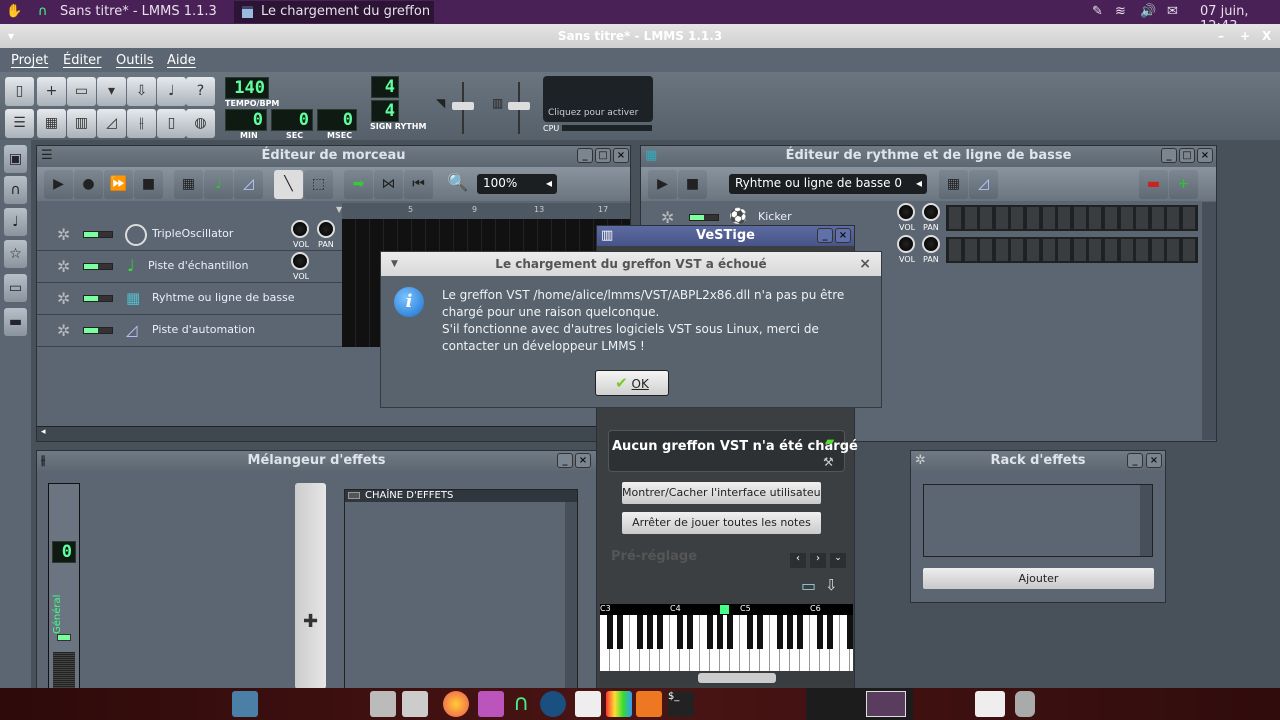 This screenshot has height=720, width=1280. Describe the element at coordinates (15, 322) in the screenshot. I see `root-directory-icon: ▬` at that location.